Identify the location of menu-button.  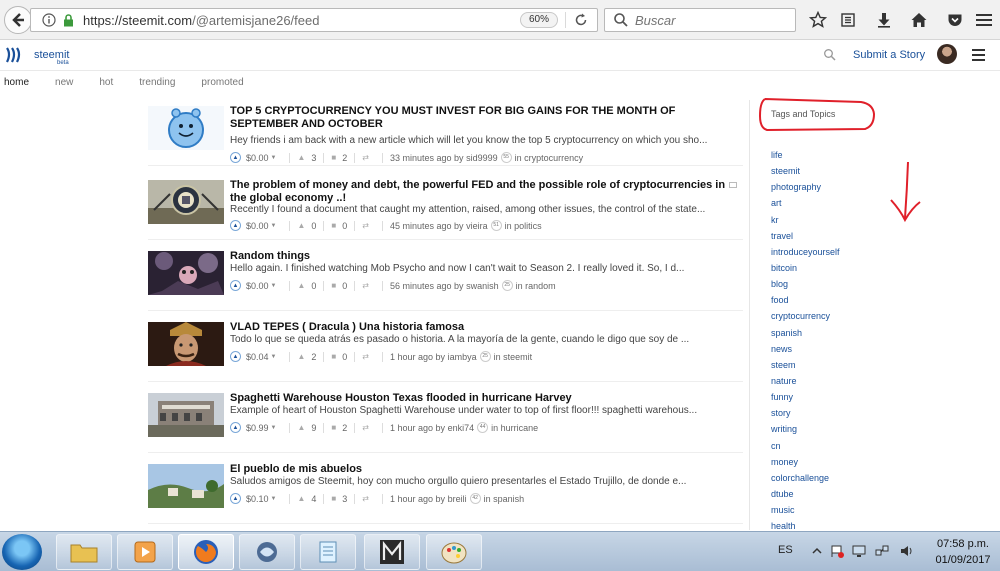
(984, 20).